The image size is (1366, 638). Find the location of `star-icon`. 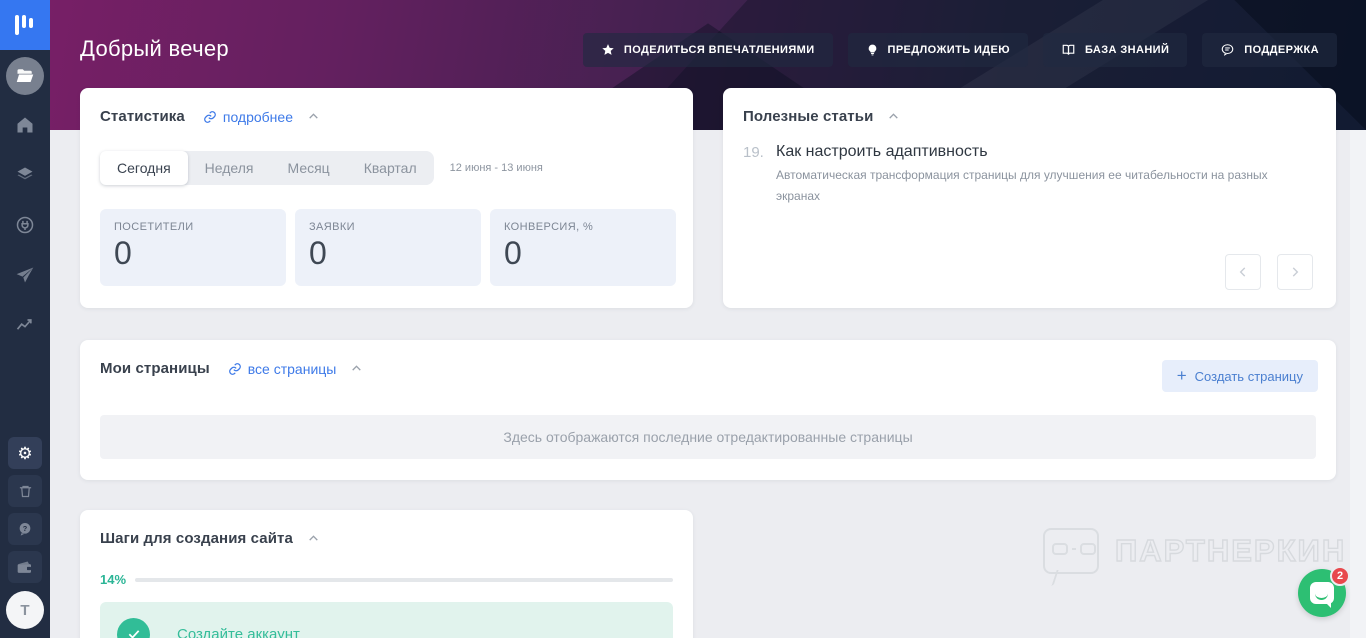

star-icon is located at coordinates (608, 50).